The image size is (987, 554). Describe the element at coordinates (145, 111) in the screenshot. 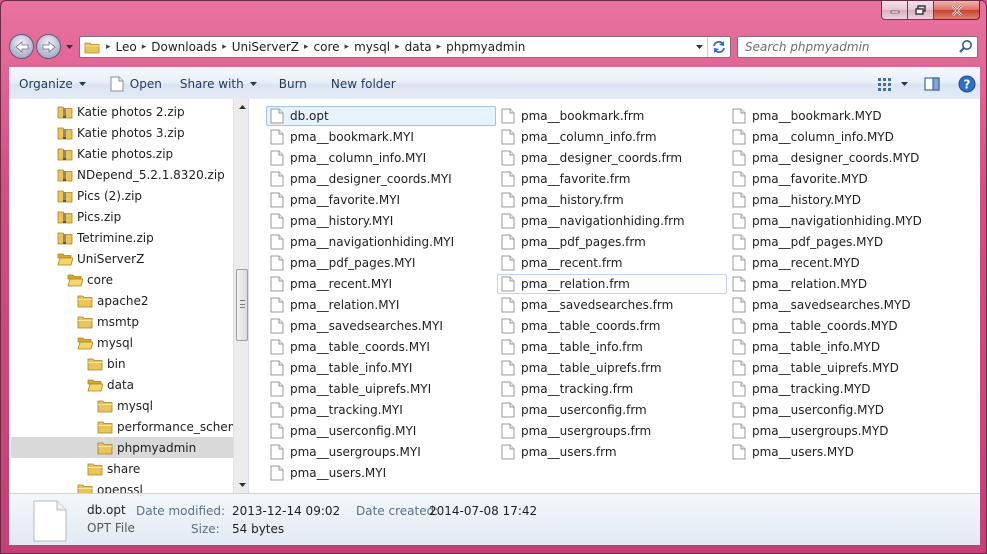

I see `tree-item: Katie photos 2.zip` at that location.